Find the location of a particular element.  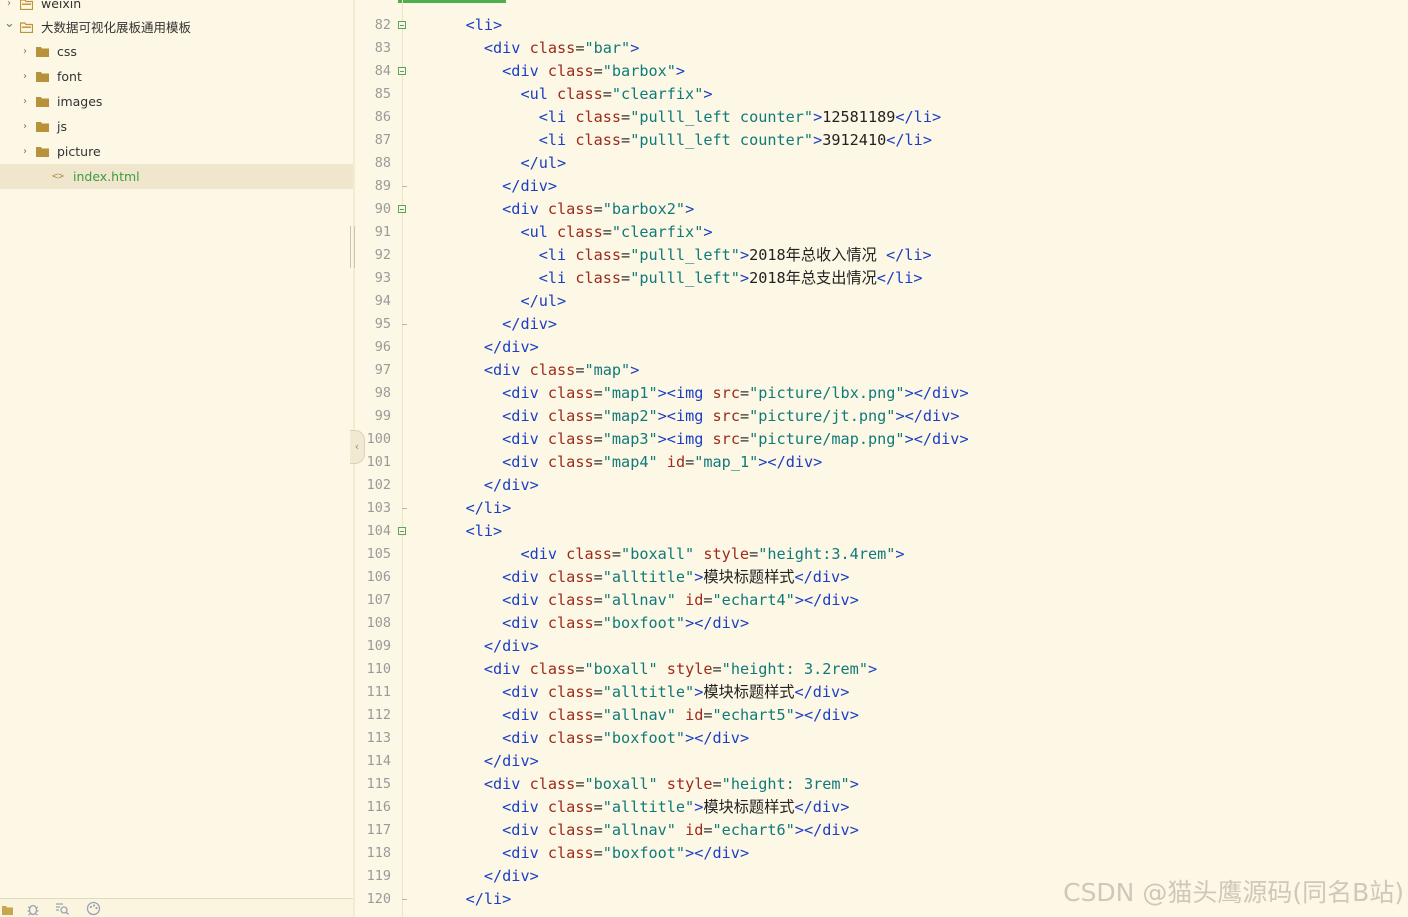

code-text: </ul> is located at coordinates (543, 301).